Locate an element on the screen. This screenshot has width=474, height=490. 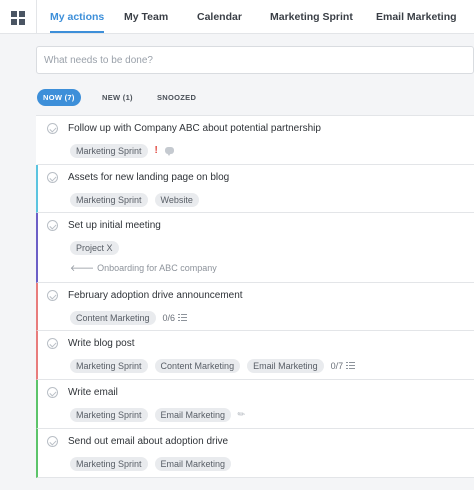
task-title: Send out email about adoption drive is located at coordinates (148, 441).